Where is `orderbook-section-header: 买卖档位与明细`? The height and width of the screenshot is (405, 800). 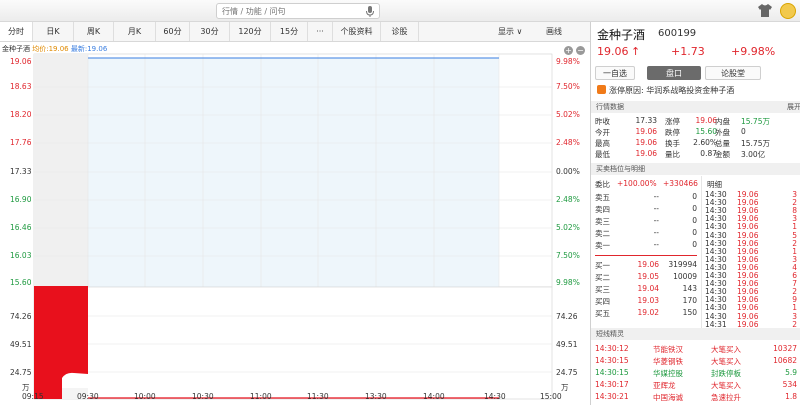
orderbook-section-header: 买卖档位与明细 is located at coordinates (695, 169).